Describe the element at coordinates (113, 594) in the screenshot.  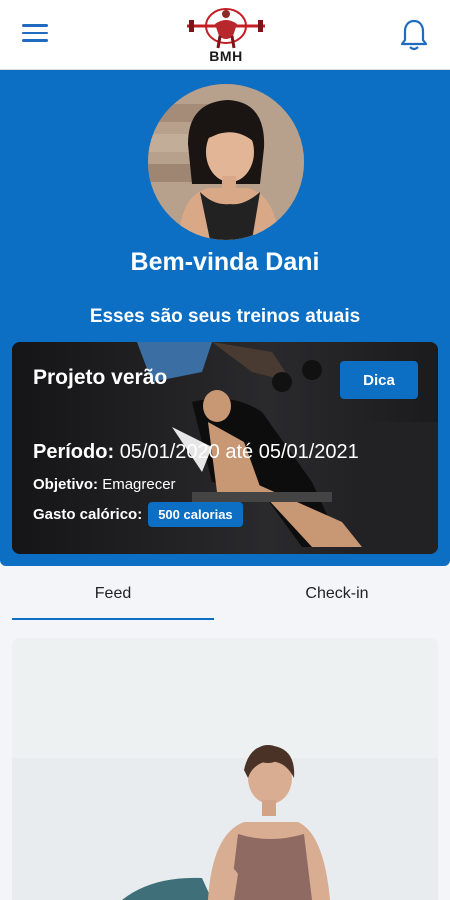
I see `tab-feed: Feed` at that location.